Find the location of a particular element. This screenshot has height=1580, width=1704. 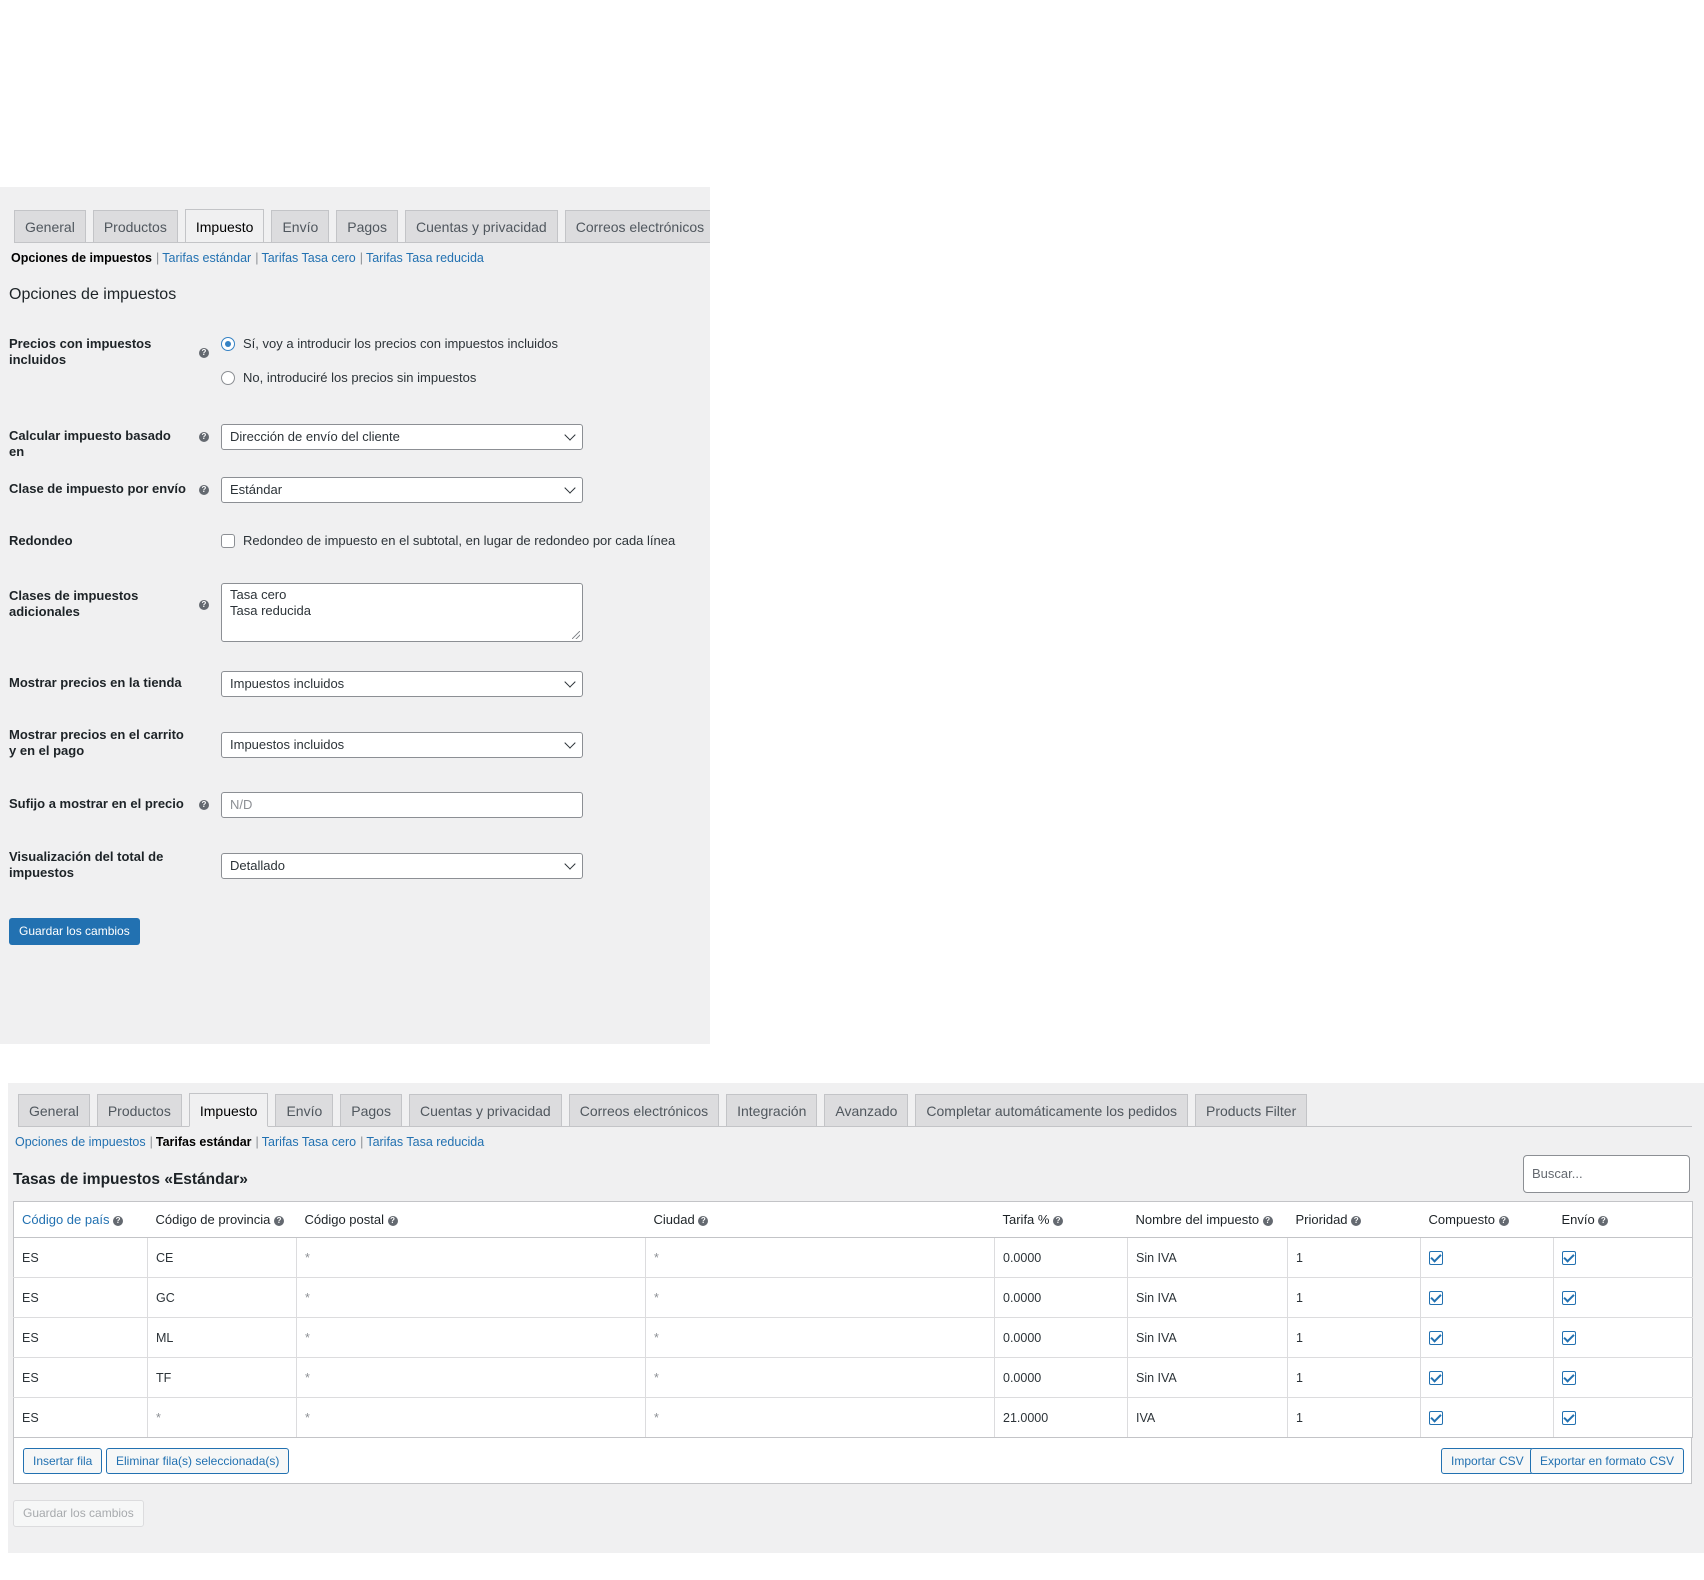

cell-name: IVA is located at coordinates (1207, 1417).